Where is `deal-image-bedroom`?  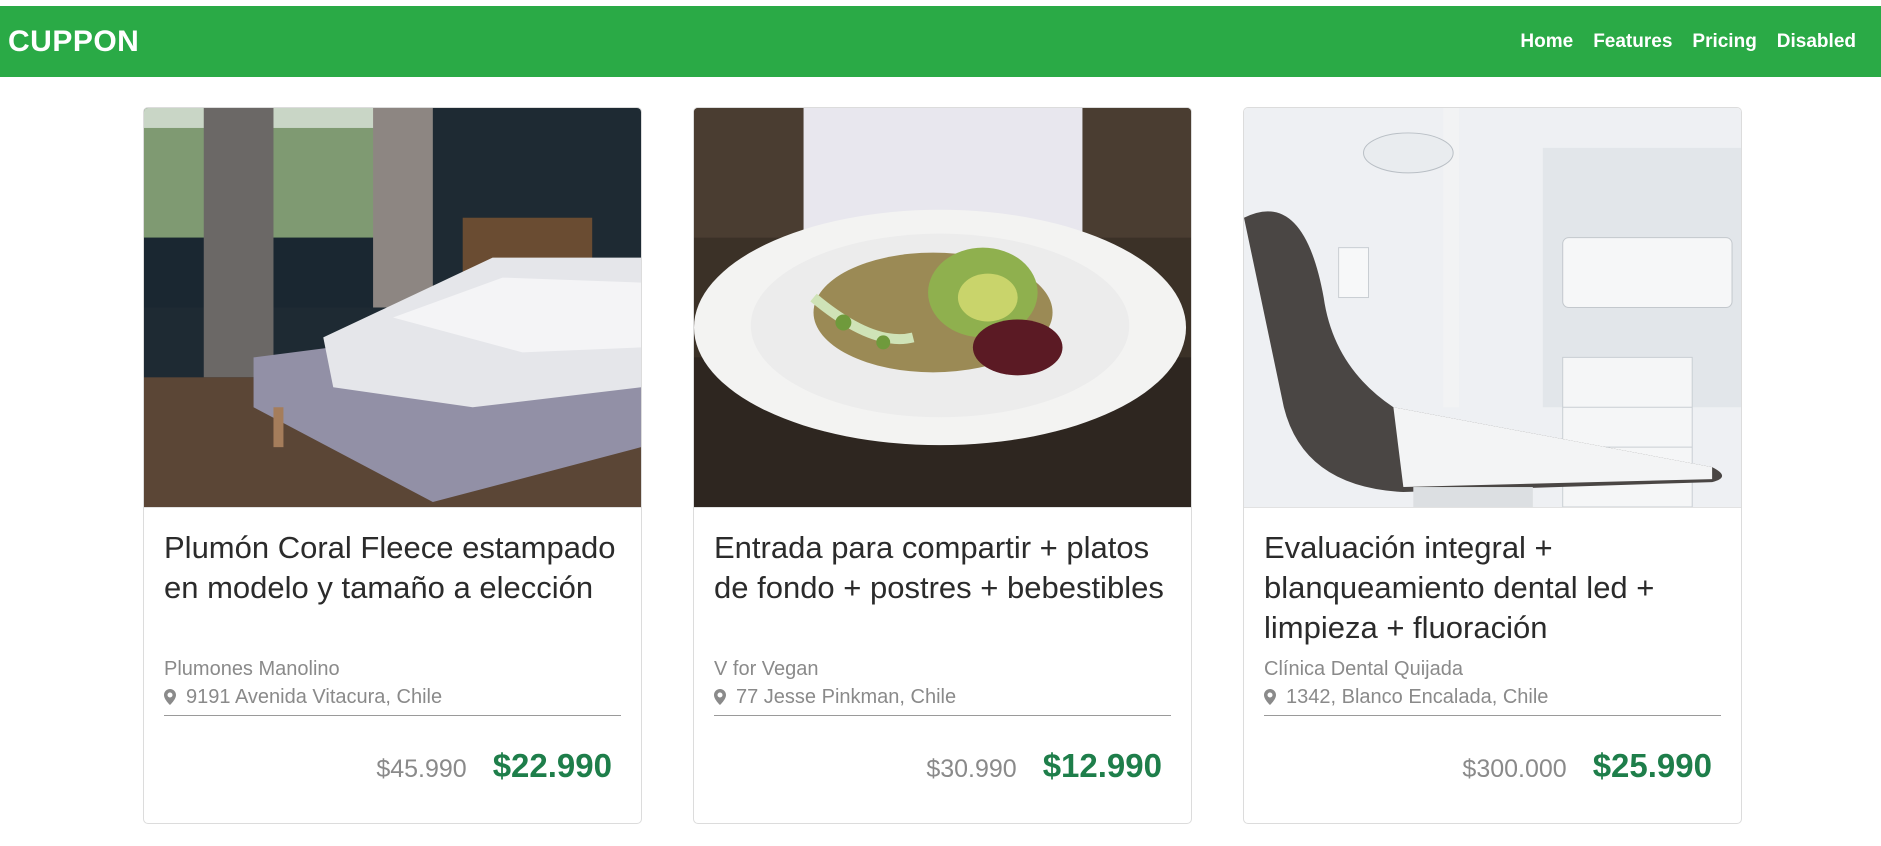
deal-image-bedroom is located at coordinates (392, 308).